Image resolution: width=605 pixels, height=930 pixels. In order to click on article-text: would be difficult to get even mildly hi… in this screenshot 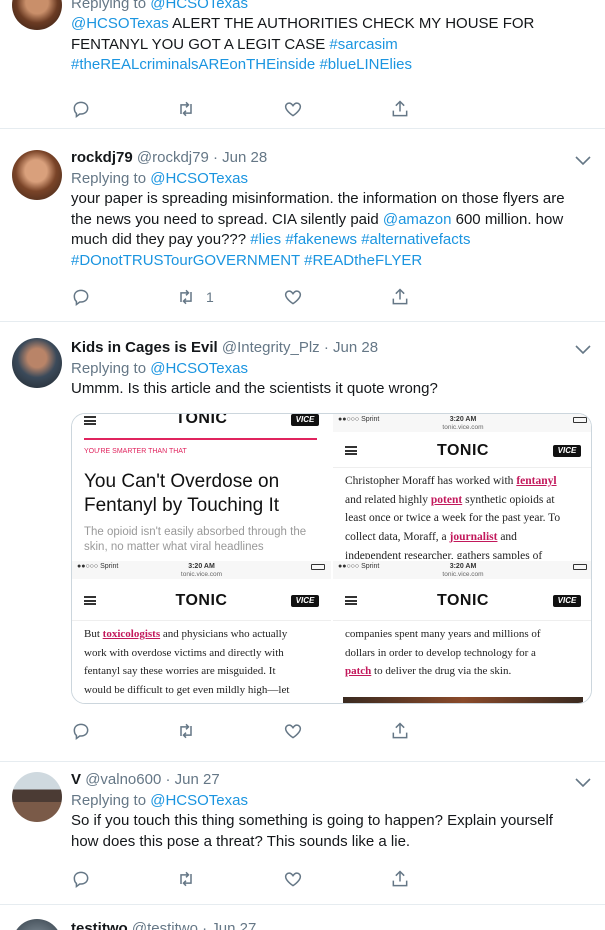, I will do `click(187, 690)`.